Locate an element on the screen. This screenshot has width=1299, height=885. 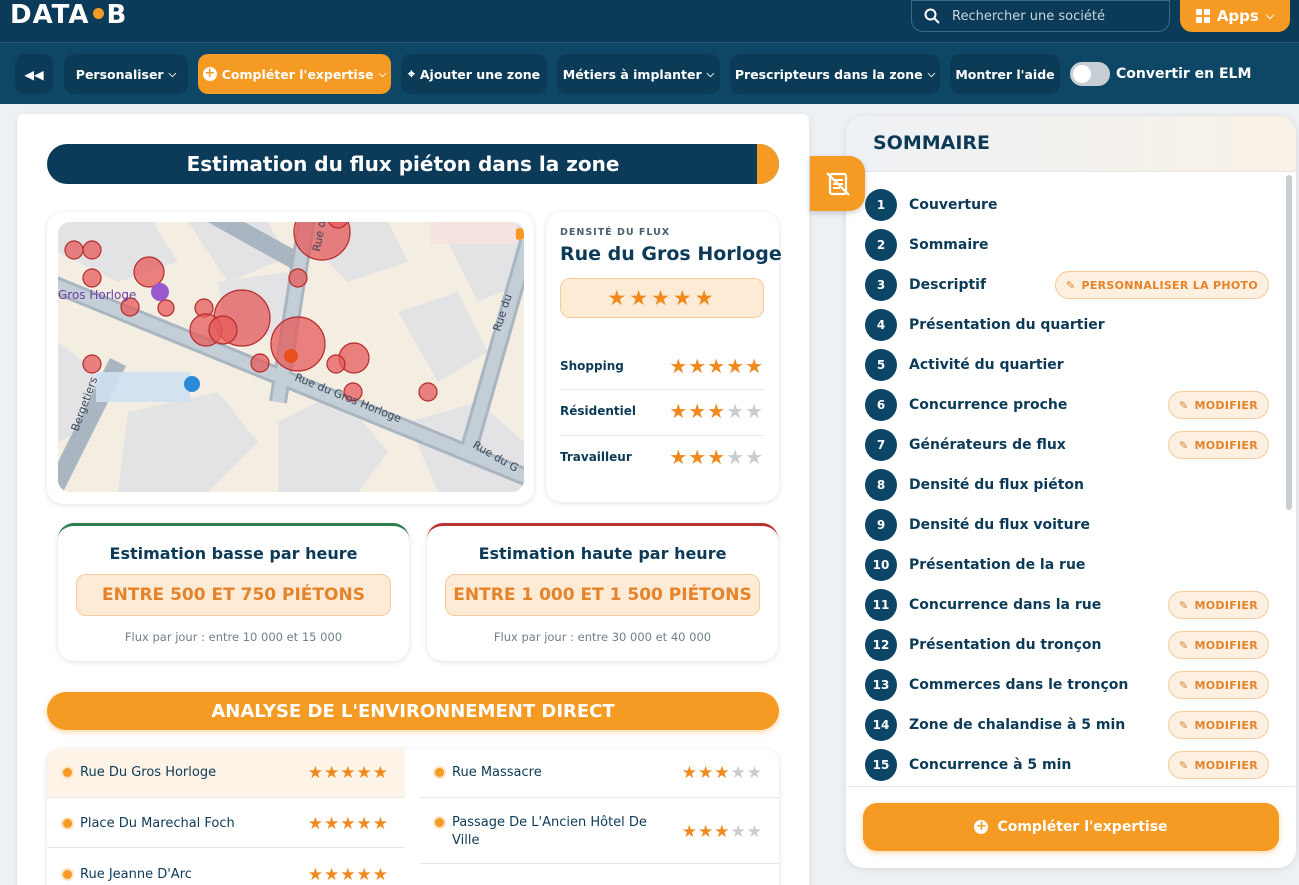
toc-item-7: 7 Générateurs de flux ✎ MODIFIER is located at coordinates (1067, 445).